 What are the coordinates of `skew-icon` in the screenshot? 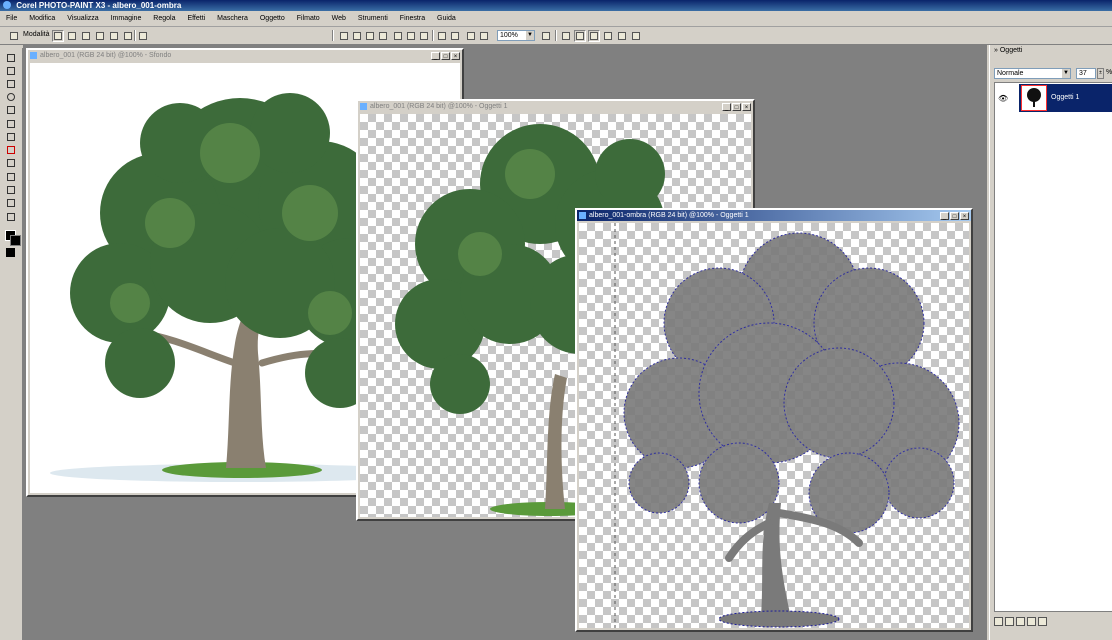 It's located at (100, 36).